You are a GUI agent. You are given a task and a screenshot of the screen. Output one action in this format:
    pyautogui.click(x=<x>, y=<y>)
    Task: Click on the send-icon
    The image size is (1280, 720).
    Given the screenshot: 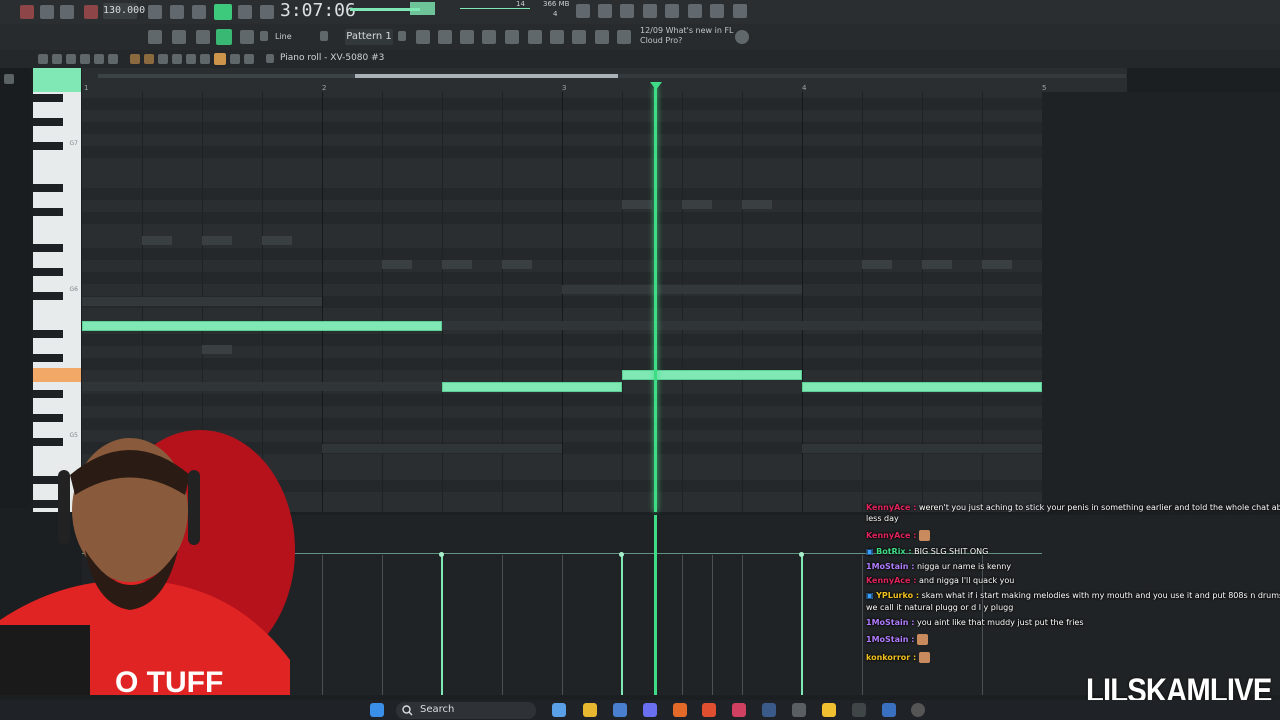 What is the action you would take?
    pyautogui.click(x=602, y=37)
    